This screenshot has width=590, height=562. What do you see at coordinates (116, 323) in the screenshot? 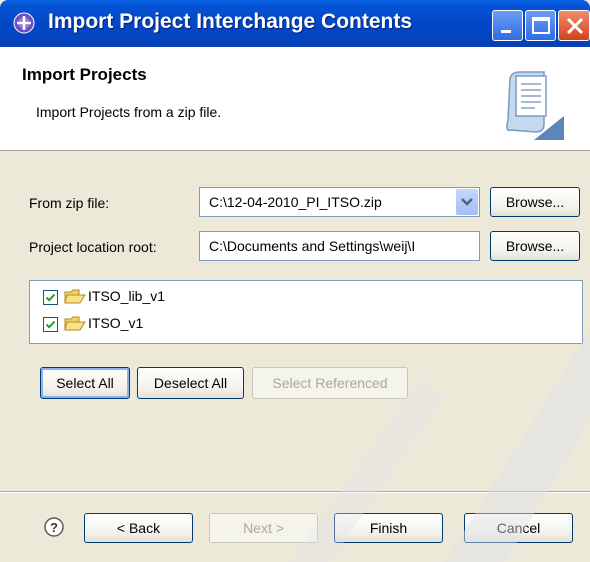
I see `project-name: ITSO_v1` at bounding box center [116, 323].